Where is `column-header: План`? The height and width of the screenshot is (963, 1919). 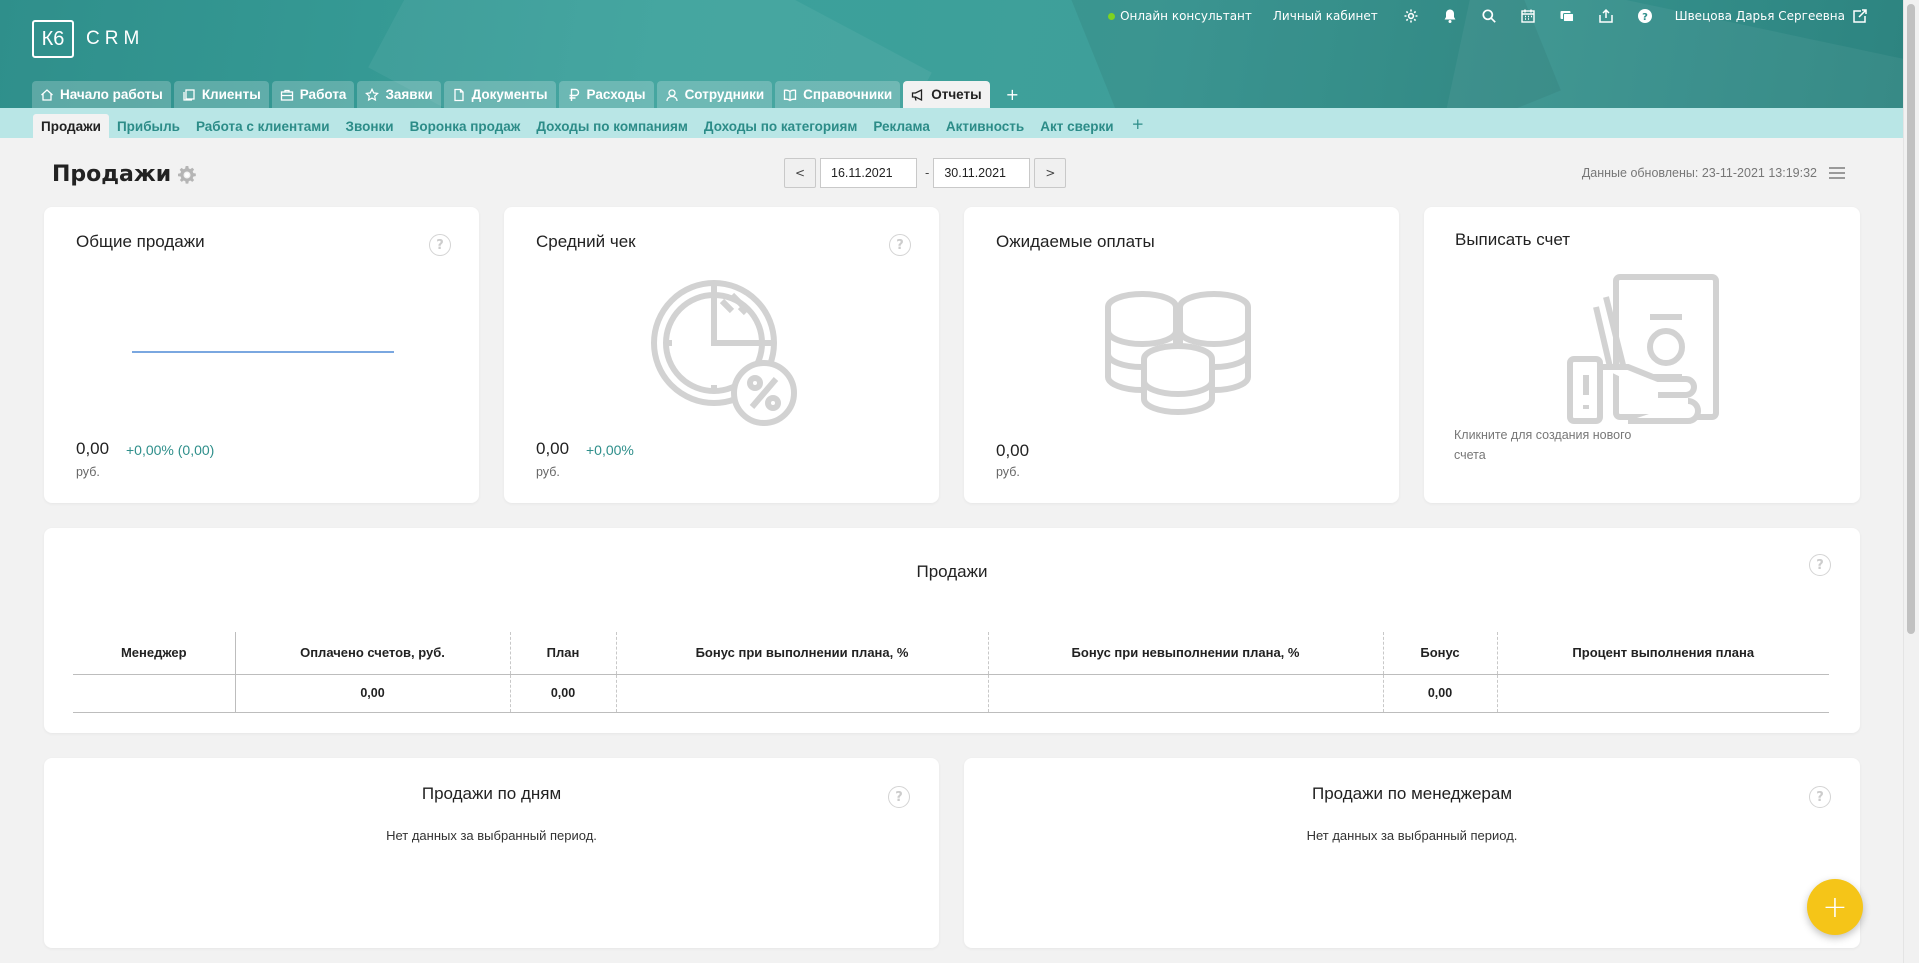
column-header: План is located at coordinates (562, 653).